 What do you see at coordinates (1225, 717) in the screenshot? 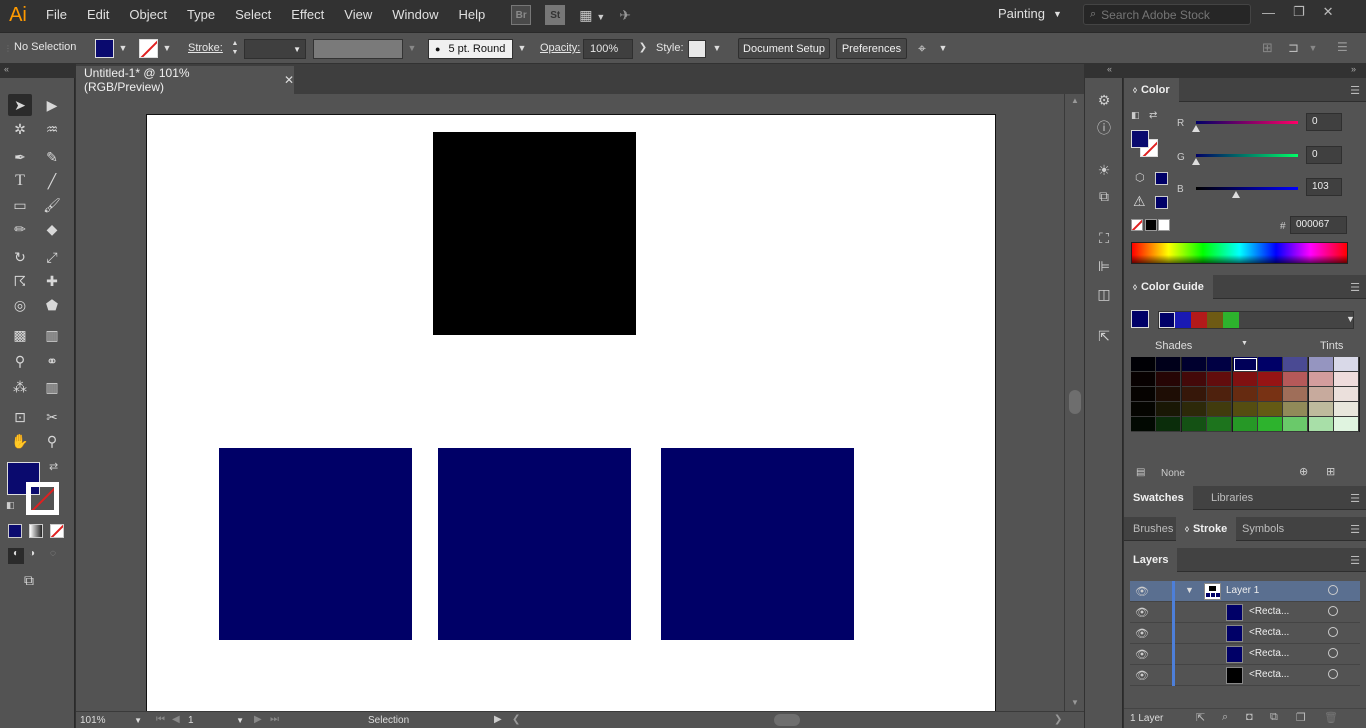
I see `locate-object-icon: ⌕` at bounding box center [1225, 717].